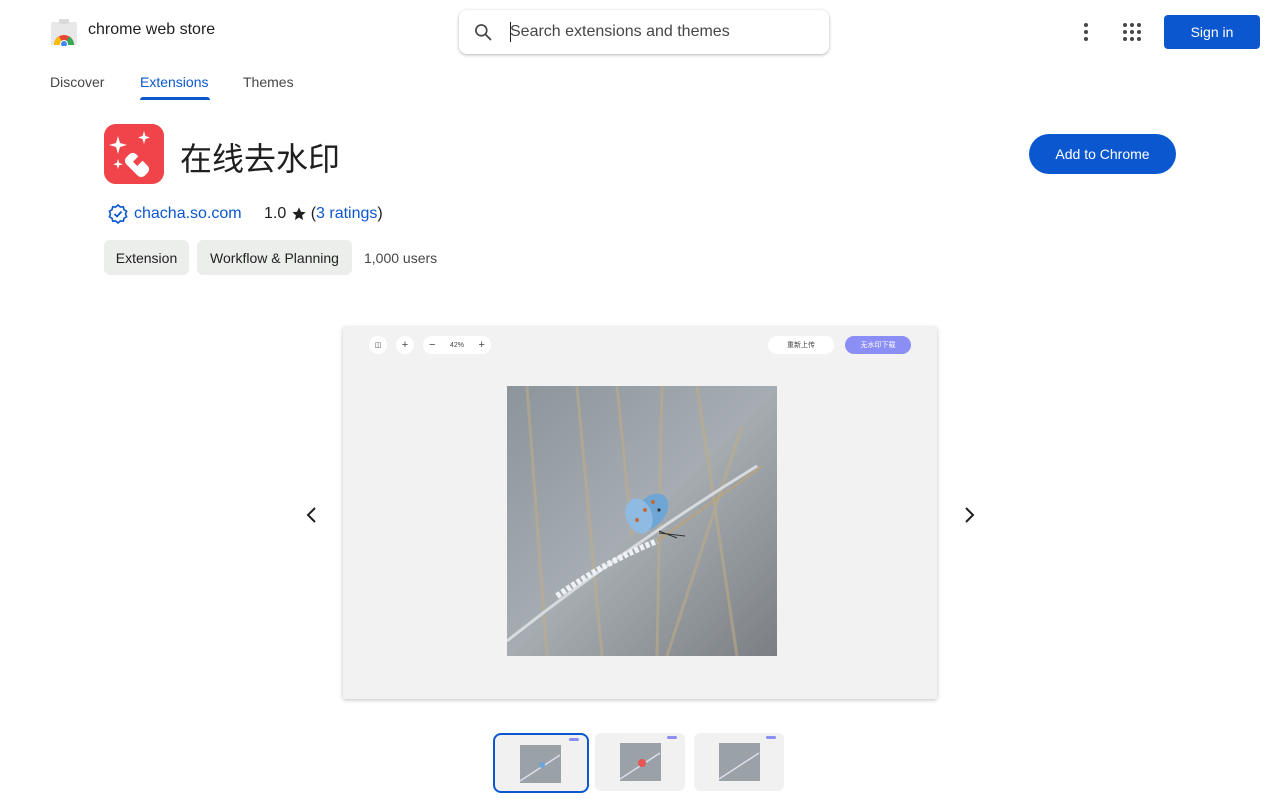 This screenshot has width=1280, height=800. I want to click on search-box, so click(644, 32).